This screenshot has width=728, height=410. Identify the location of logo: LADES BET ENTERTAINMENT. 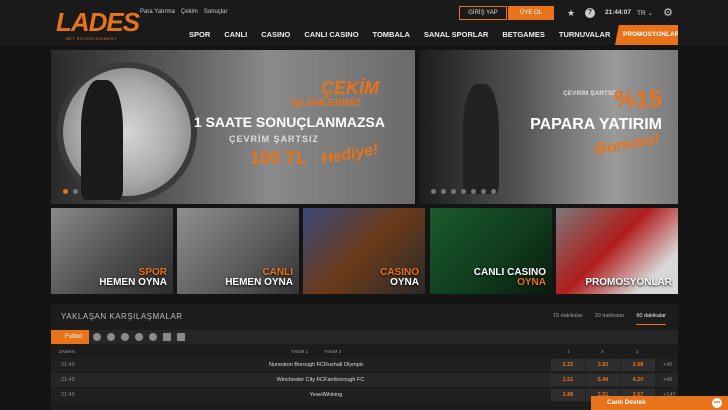
(98, 23).